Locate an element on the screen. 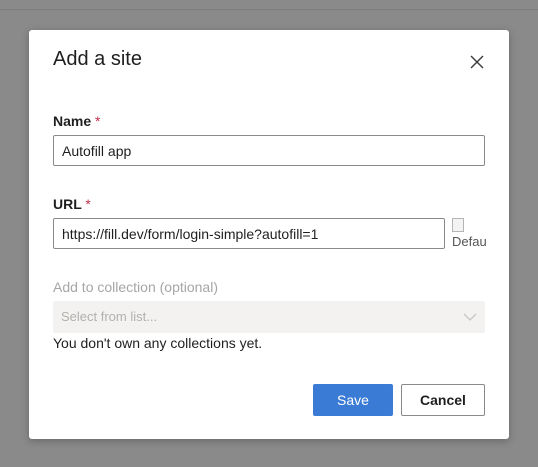  chevron-down-icon is located at coordinates (470, 317).